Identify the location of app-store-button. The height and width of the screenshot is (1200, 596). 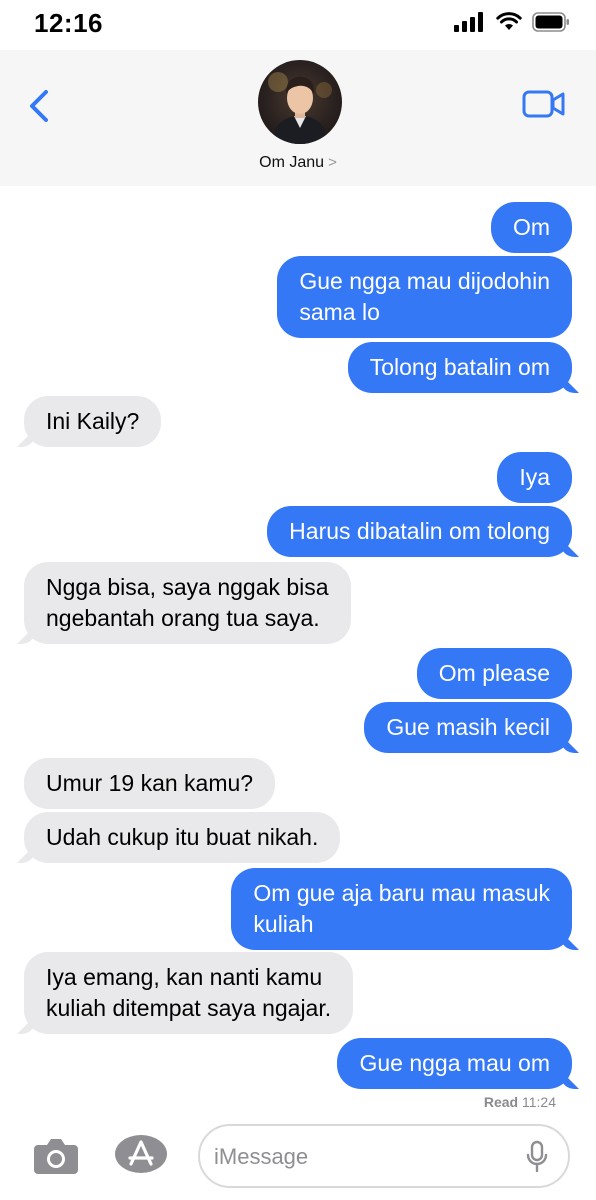
(141, 1154).